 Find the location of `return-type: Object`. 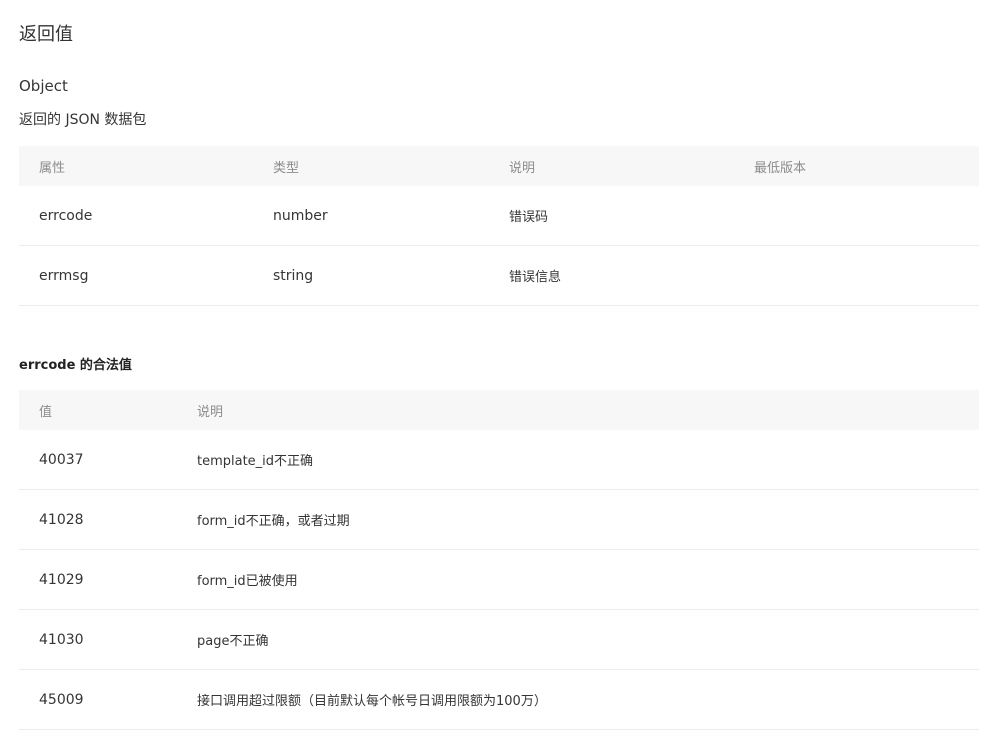

return-type: Object is located at coordinates (43, 86).